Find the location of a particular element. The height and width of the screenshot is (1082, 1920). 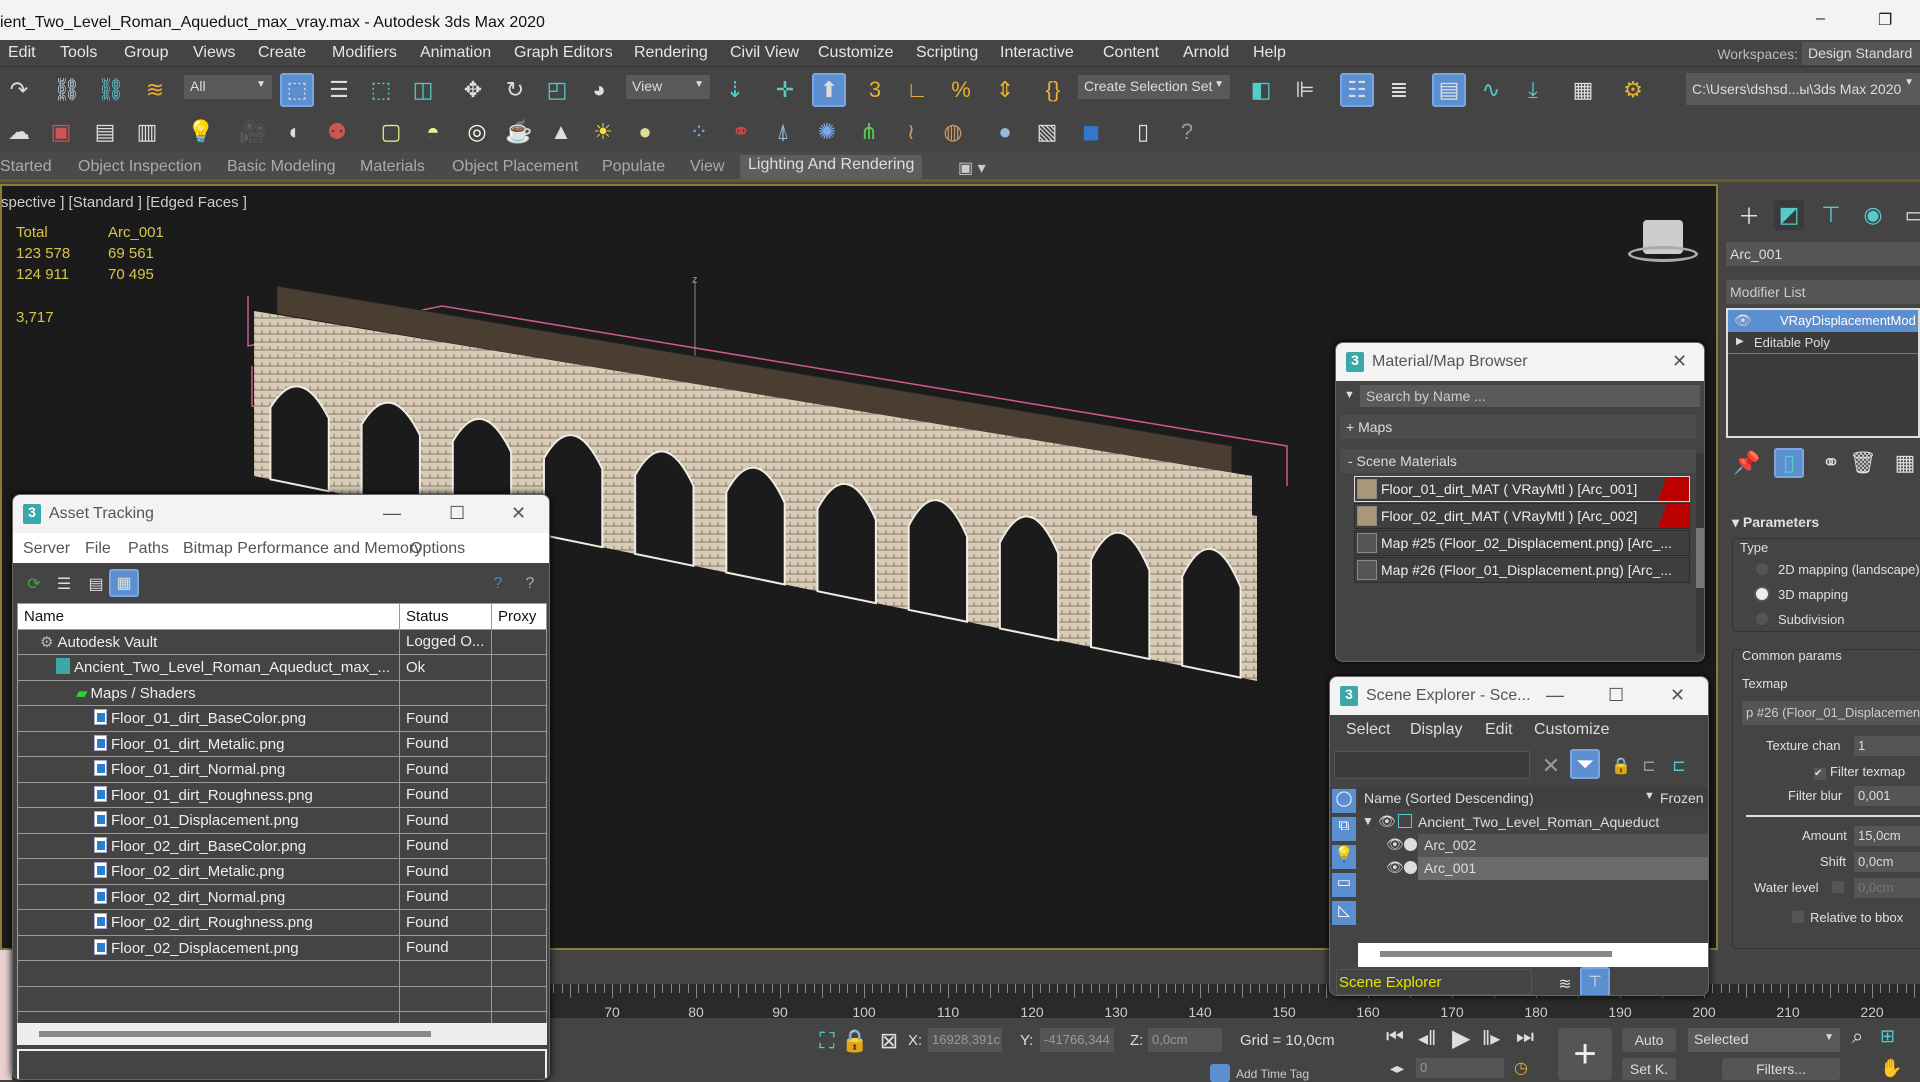

clipper-icon: ⍋ is located at coordinates (783, 132).